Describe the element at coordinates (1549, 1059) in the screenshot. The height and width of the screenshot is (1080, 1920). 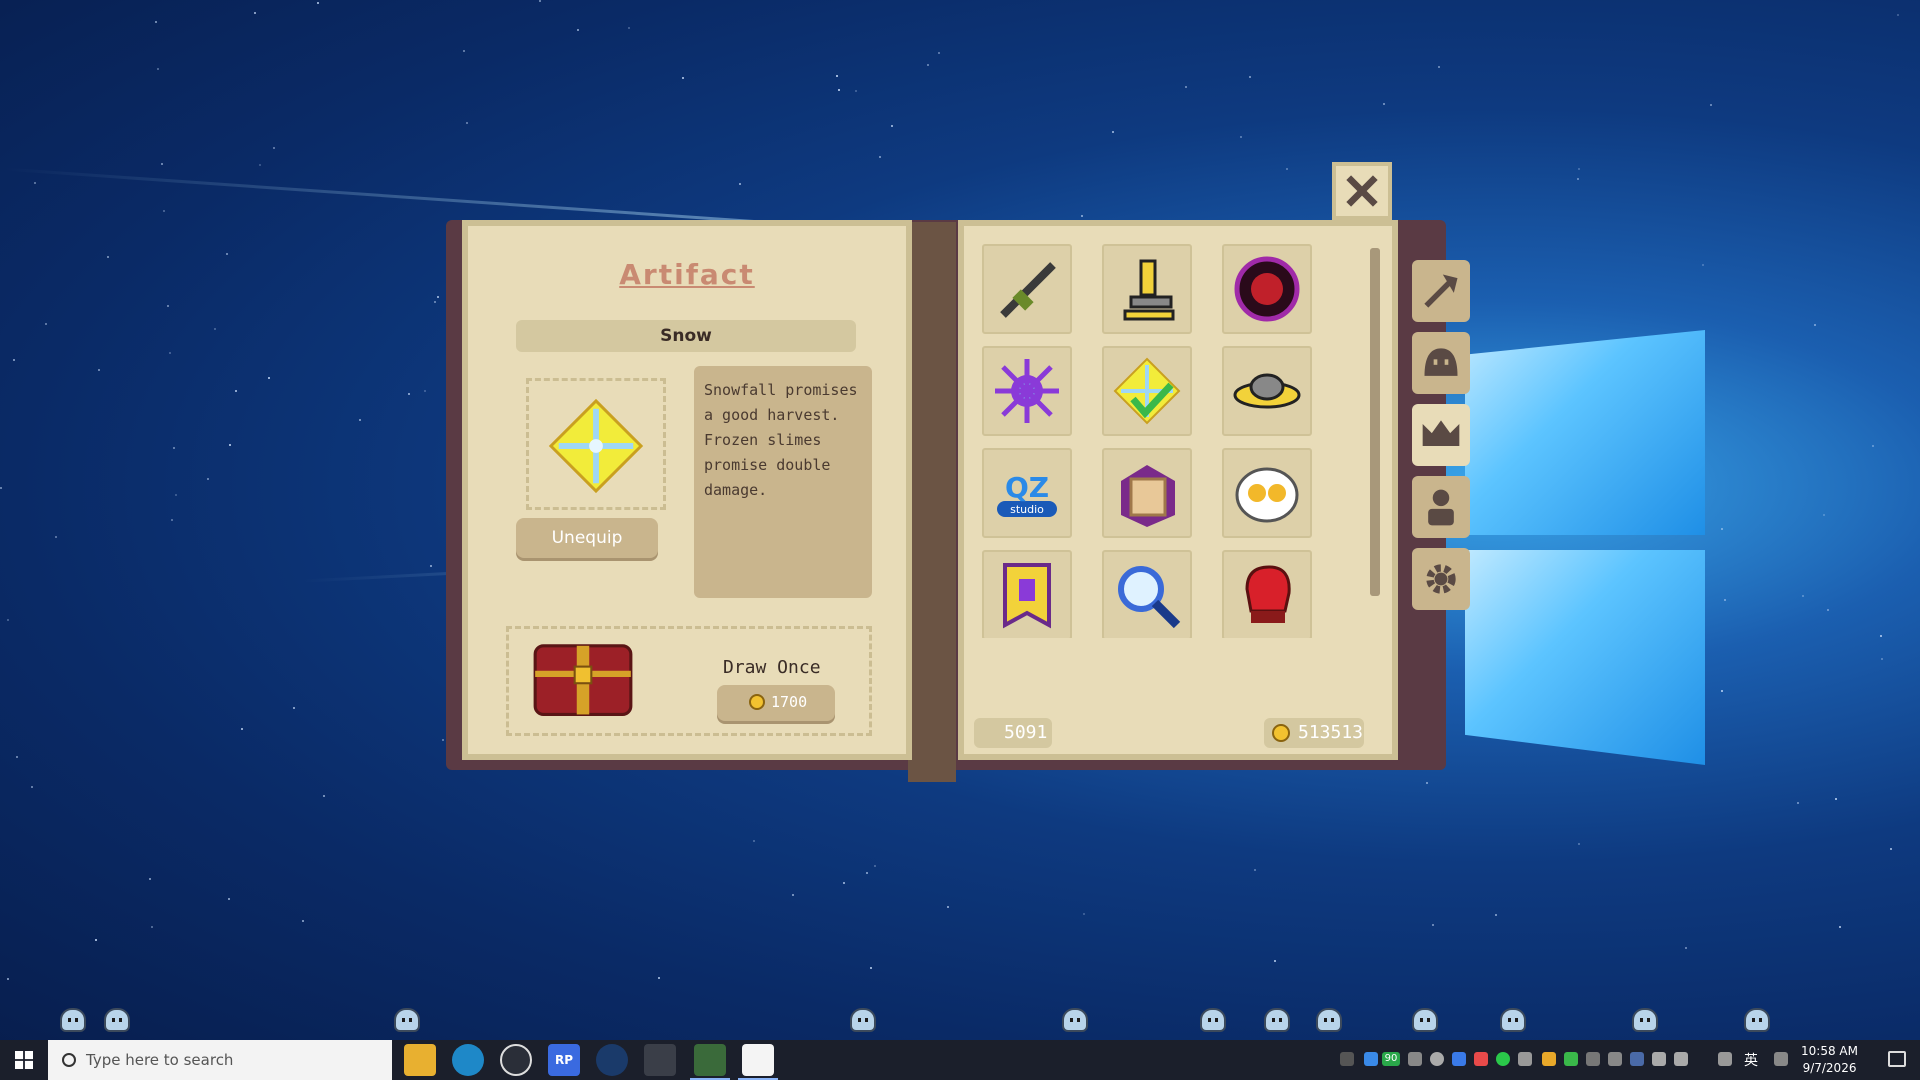
I see `shield-icon` at that location.